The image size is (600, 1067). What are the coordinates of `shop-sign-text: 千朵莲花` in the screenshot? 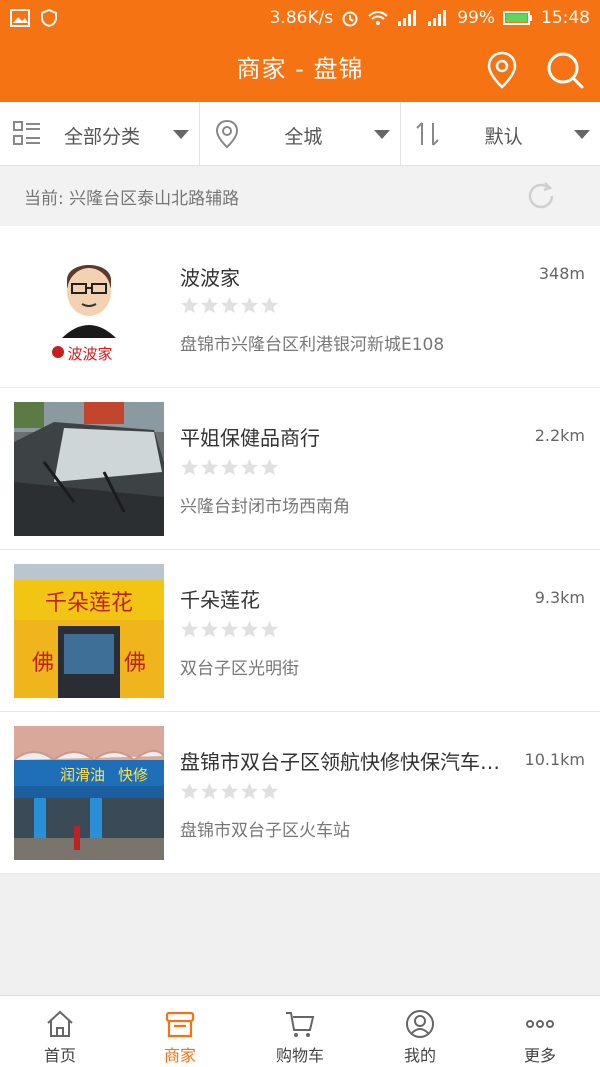 It's located at (89, 603).